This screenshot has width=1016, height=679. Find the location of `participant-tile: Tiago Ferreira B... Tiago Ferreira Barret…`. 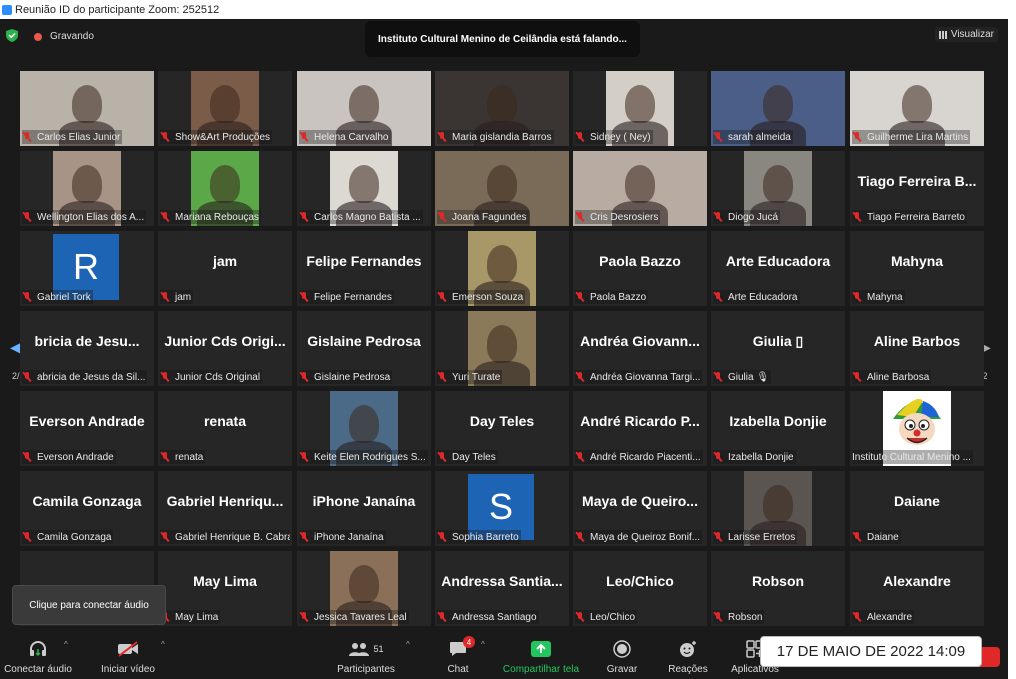

participant-tile: Tiago Ferreira B... Tiago Ferreira Barret… is located at coordinates (917, 188).